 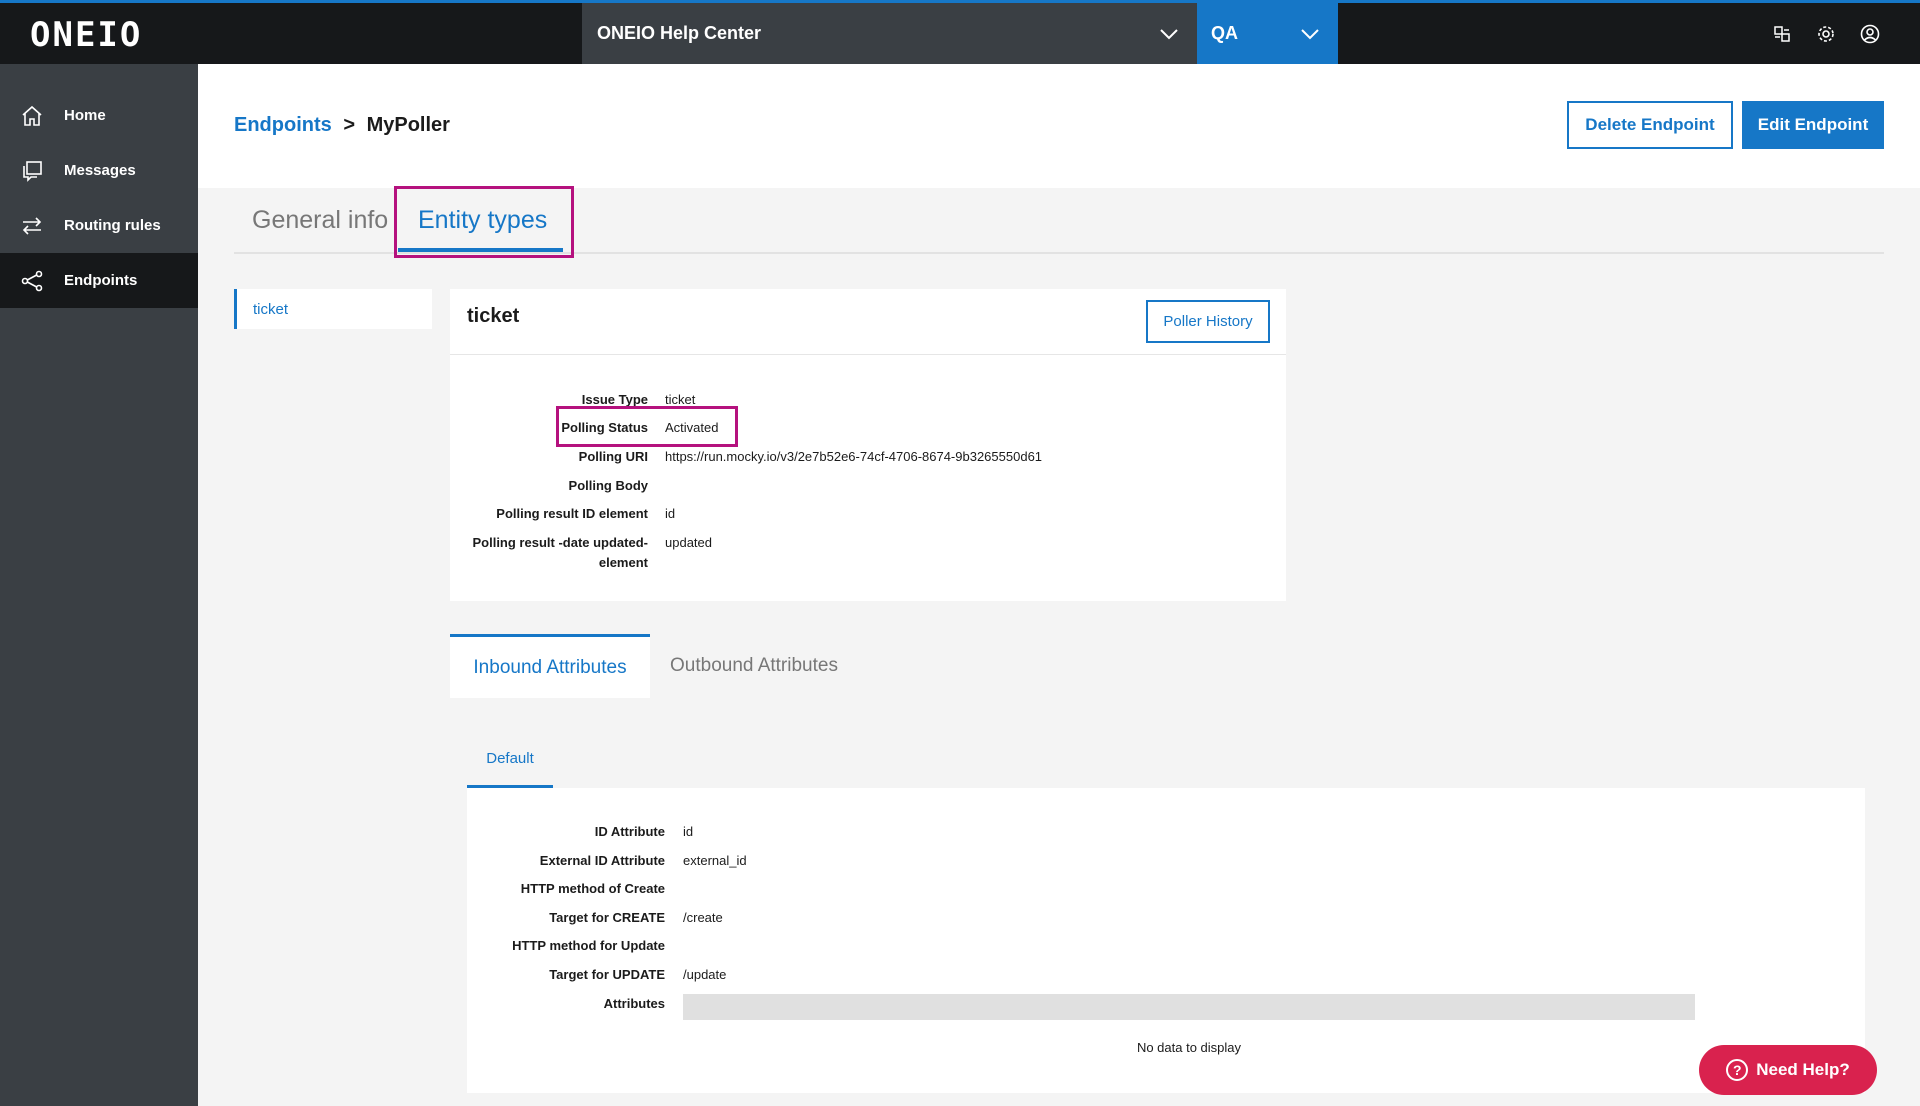 What do you see at coordinates (608, 485) in the screenshot?
I see `field-label: Polling Body` at bounding box center [608, 485].